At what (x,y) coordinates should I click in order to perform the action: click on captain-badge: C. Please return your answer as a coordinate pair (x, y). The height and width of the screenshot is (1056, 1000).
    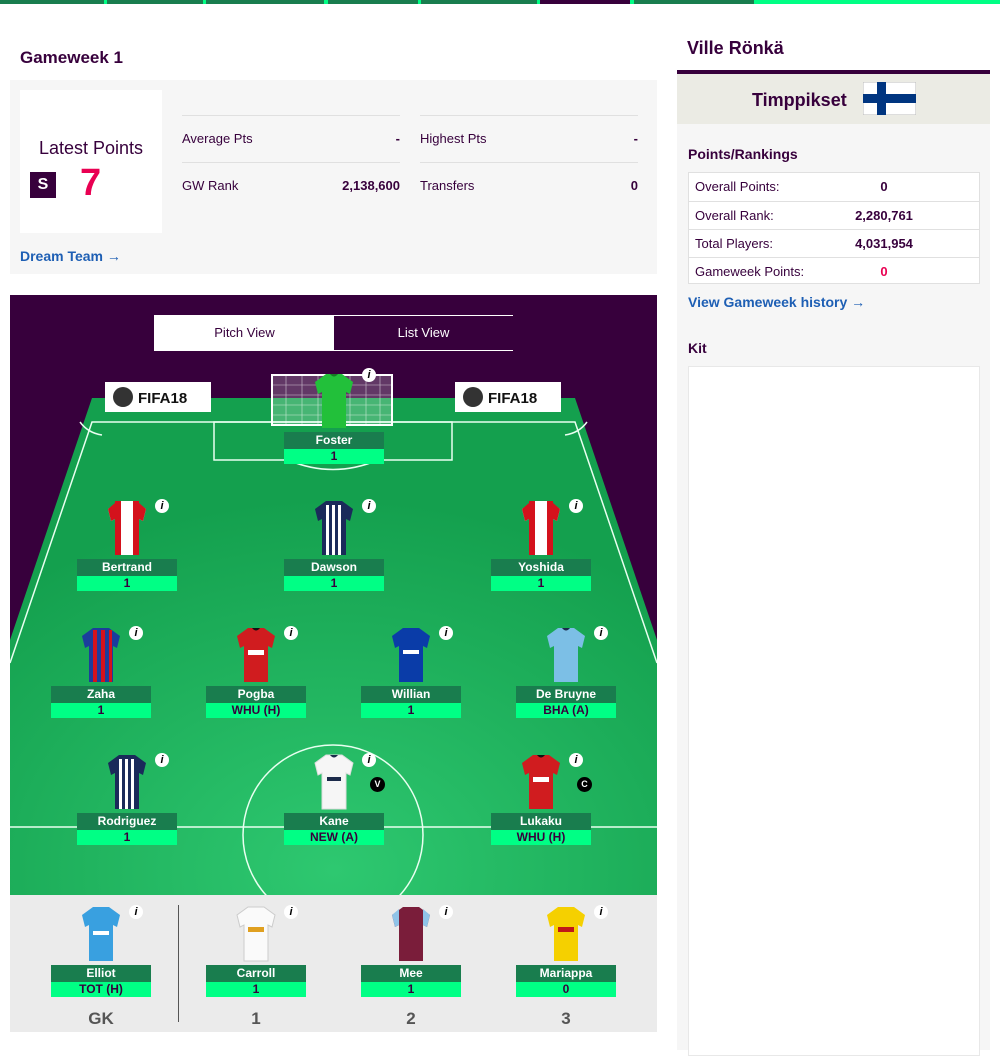
    Looking at the image, I should click on (584, 784).